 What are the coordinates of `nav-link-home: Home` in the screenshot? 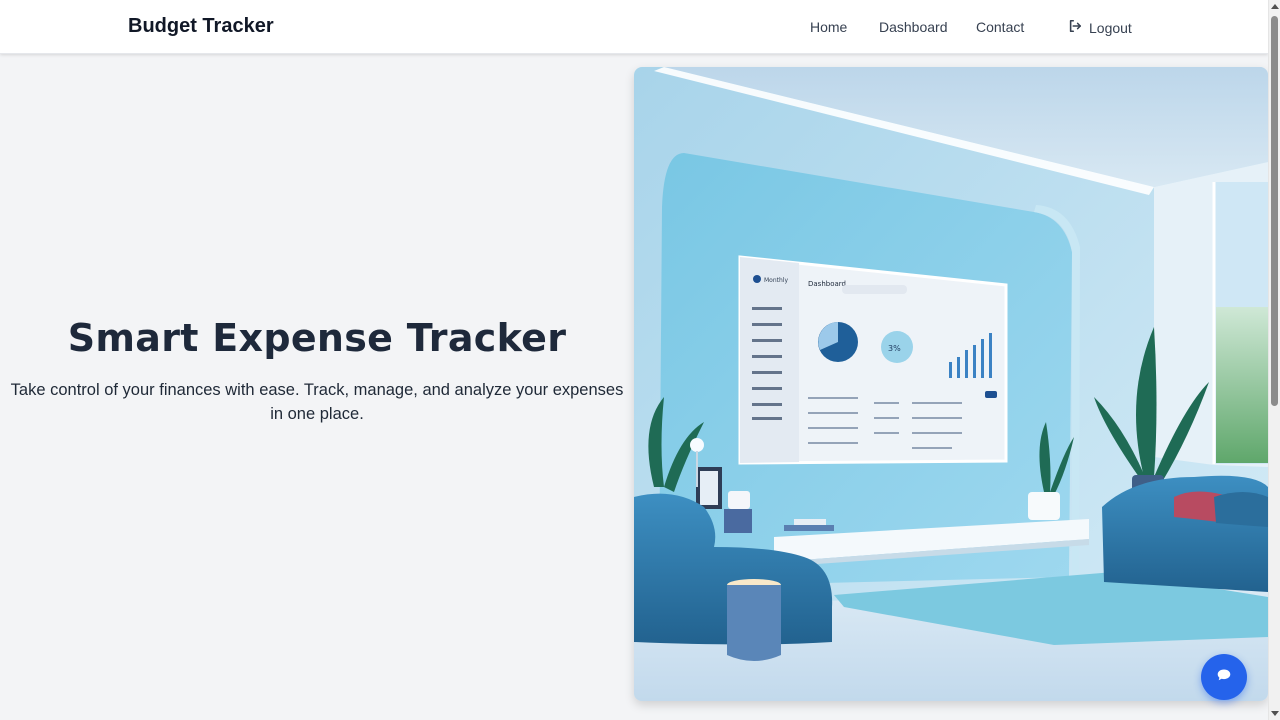 It's located at (828, 27).